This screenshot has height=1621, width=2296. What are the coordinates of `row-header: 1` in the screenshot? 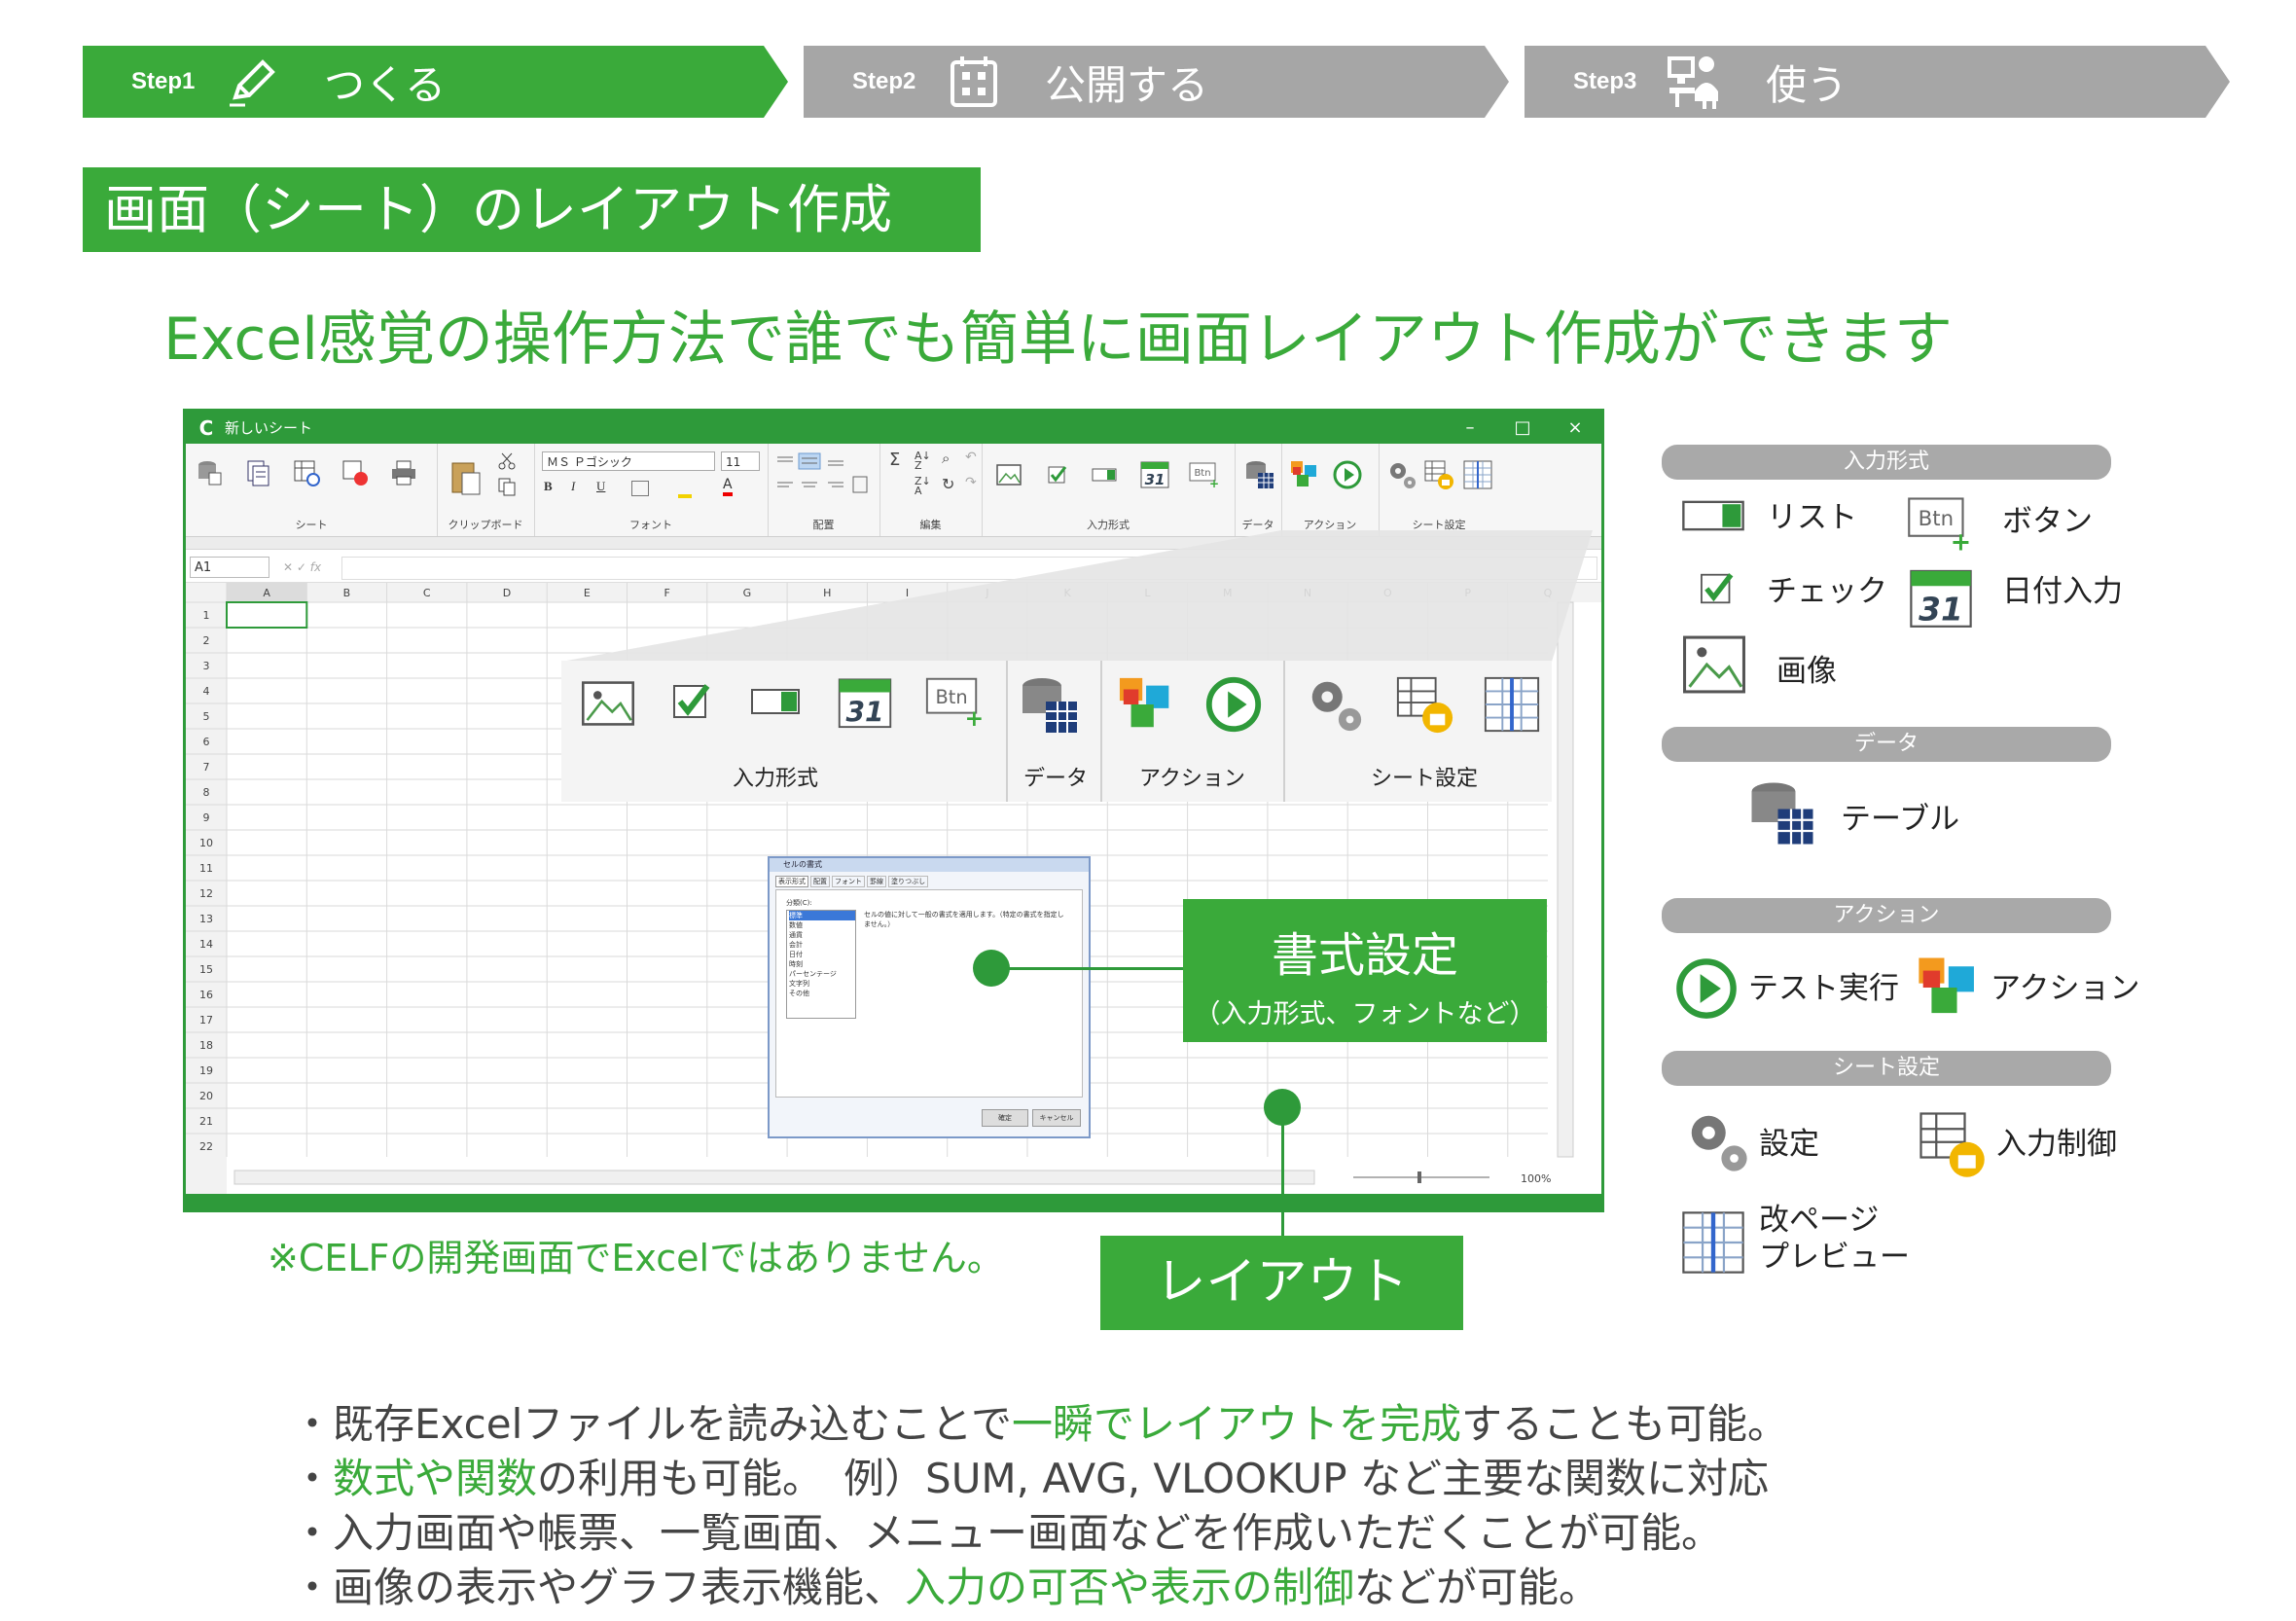 It's located at (206, 615).